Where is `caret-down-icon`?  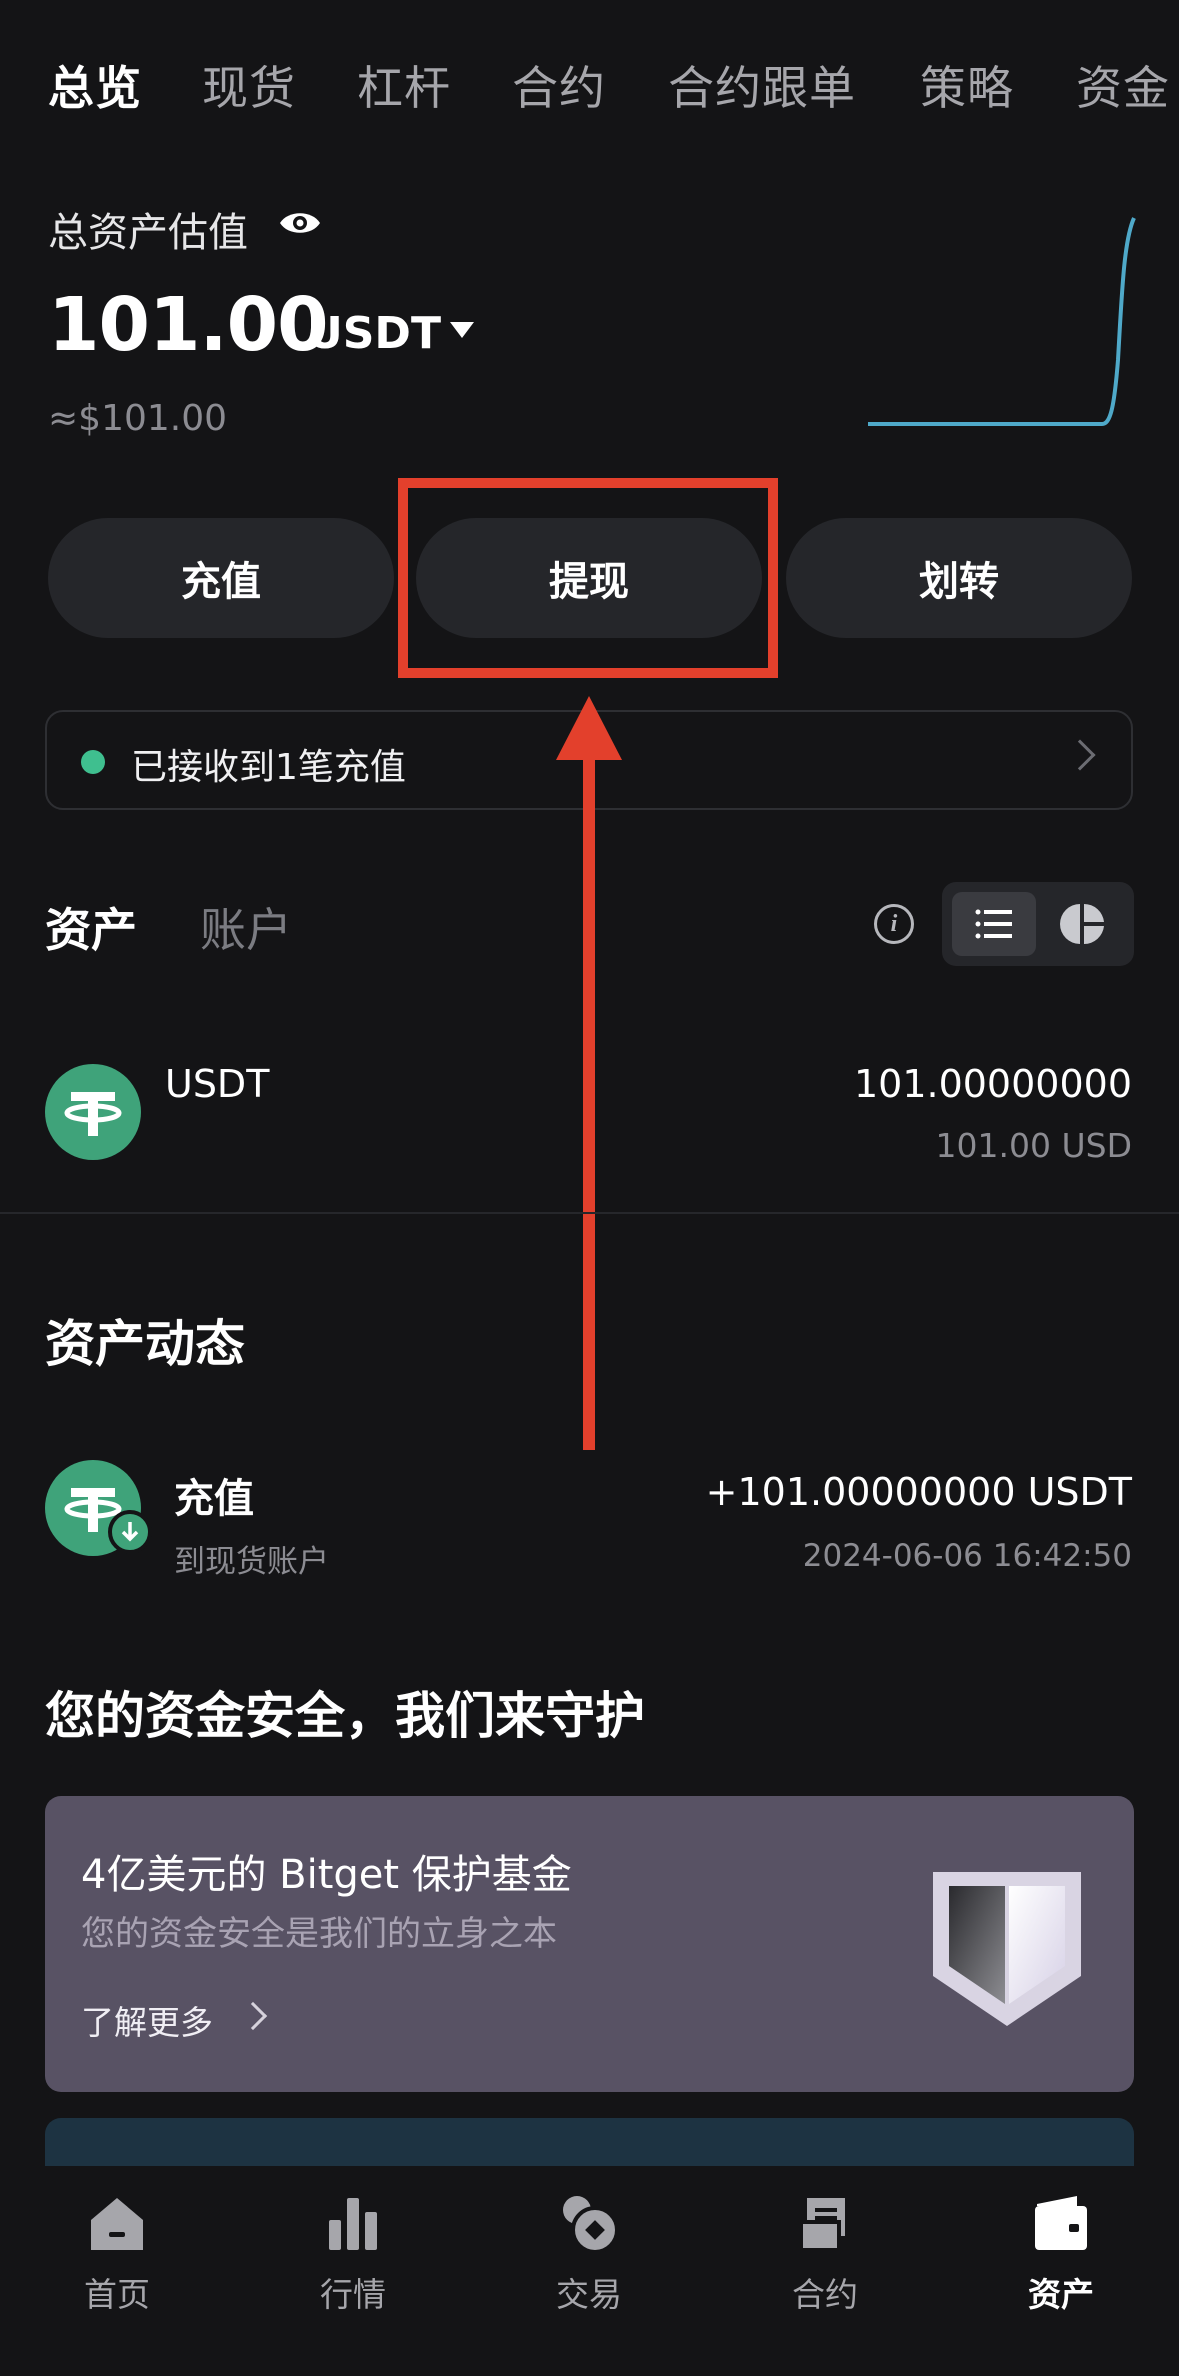
caret-down-icon is located at coordinates (462, 330).